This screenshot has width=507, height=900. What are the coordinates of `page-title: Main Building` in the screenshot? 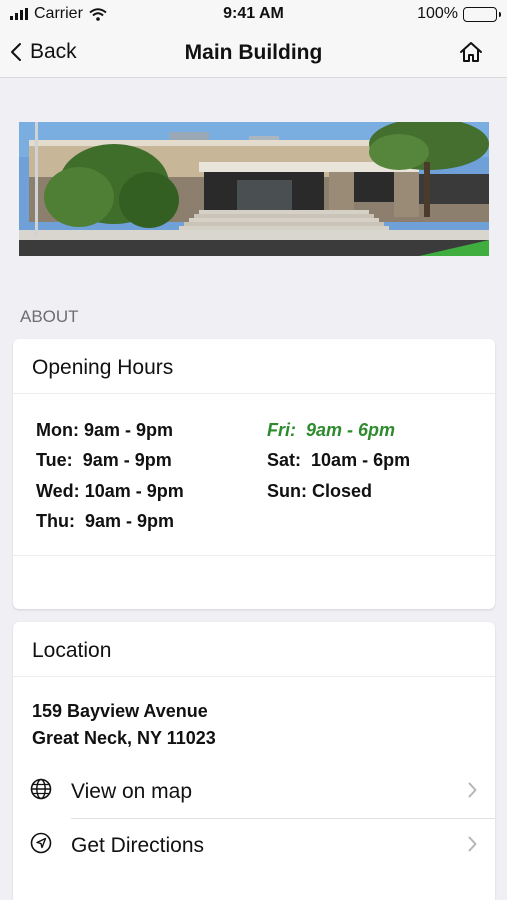 It's located at (253, 52).